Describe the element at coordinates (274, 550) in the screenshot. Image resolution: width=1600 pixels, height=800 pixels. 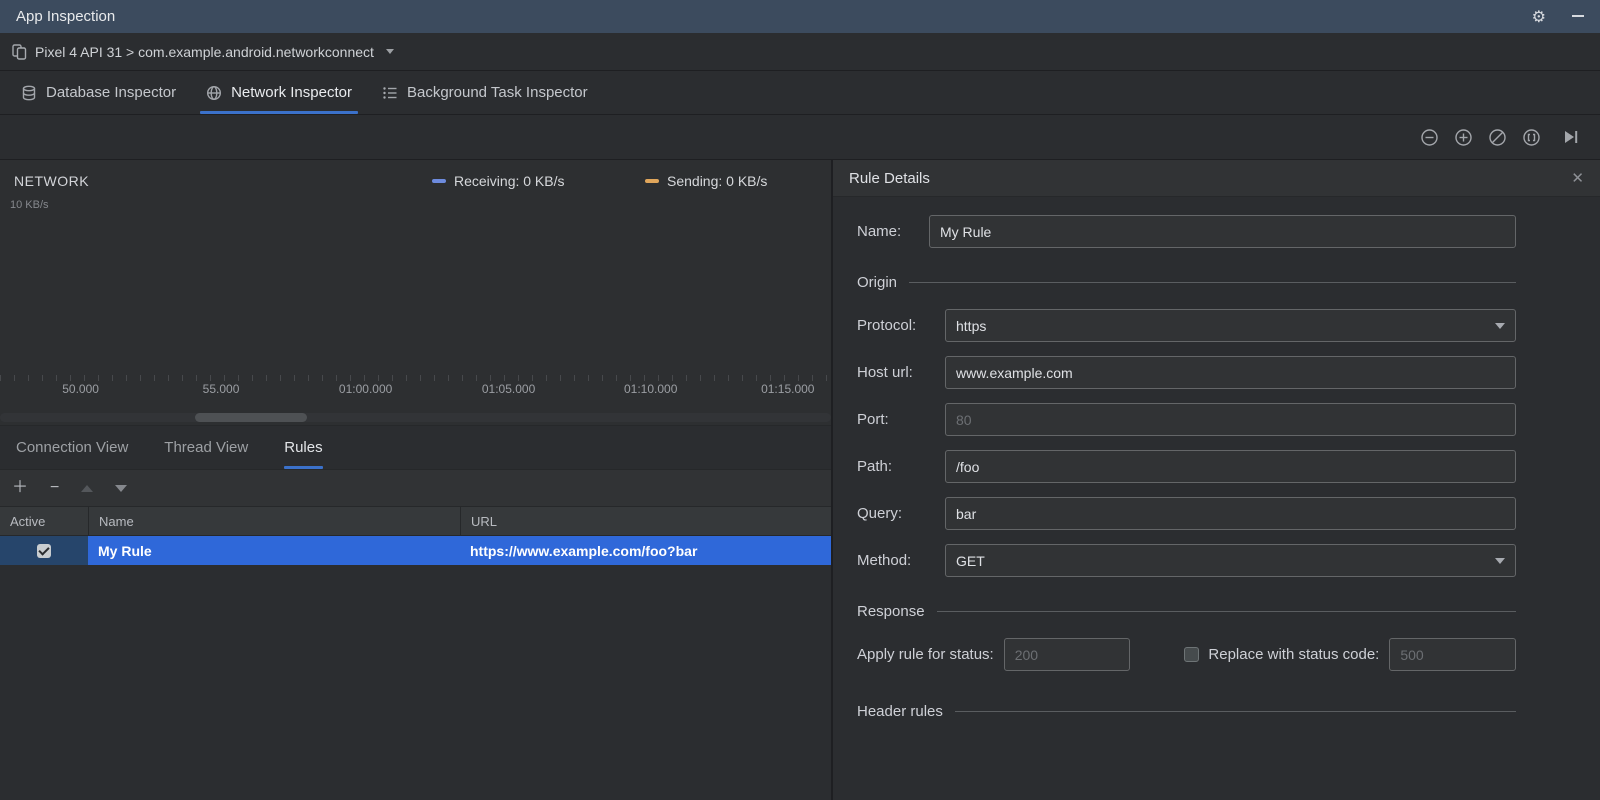
I see `rule-name-cell: My Rule` at that location.